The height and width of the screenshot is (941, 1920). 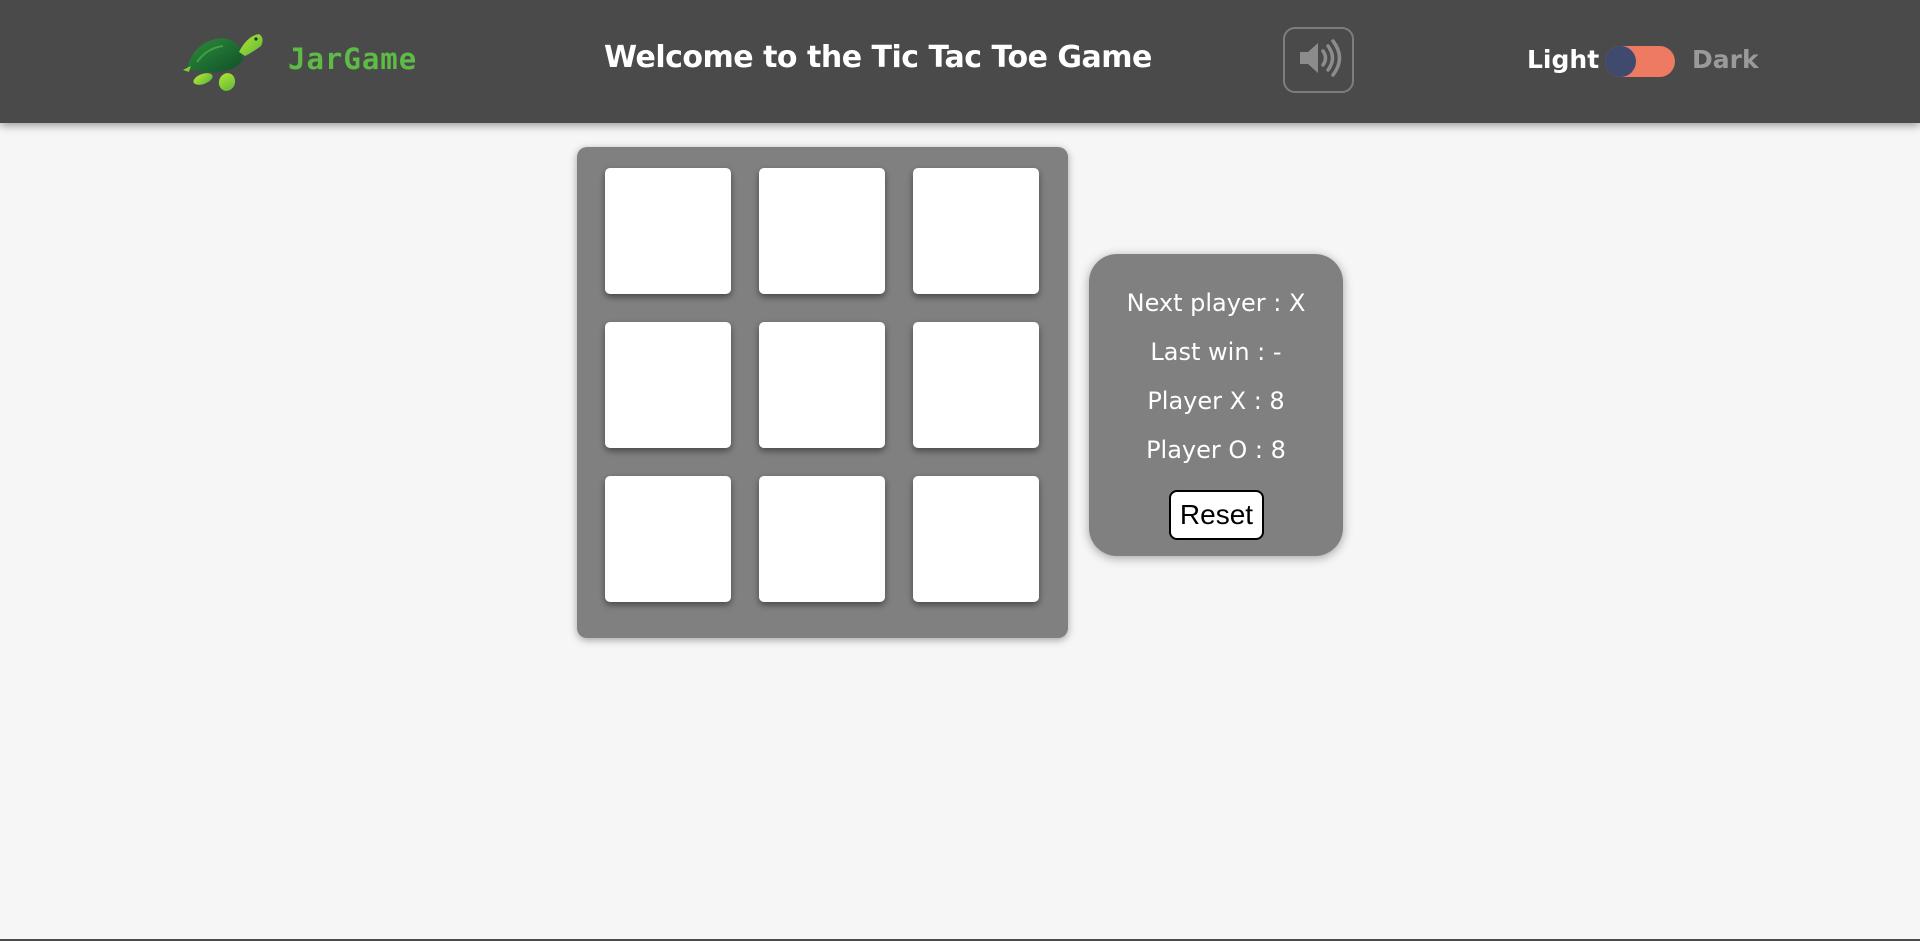 What do you see at coordinates (1216, 401) in the screenshot?
I see `player-x-score: Player X : 8` at bounding box center [1216, 401].